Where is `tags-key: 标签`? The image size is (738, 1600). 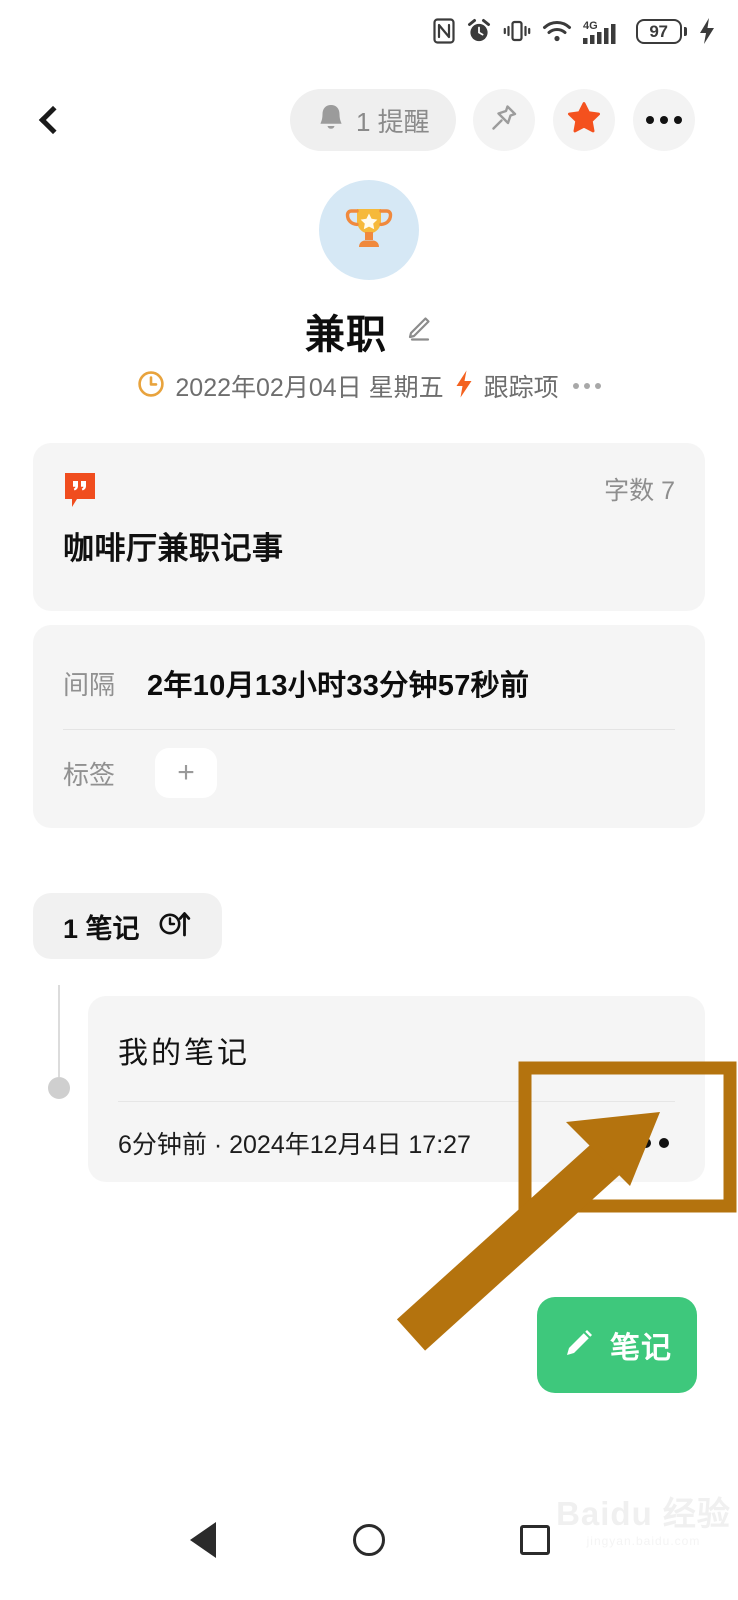 tags-key: 标签 is located at coordinates (89, 774).